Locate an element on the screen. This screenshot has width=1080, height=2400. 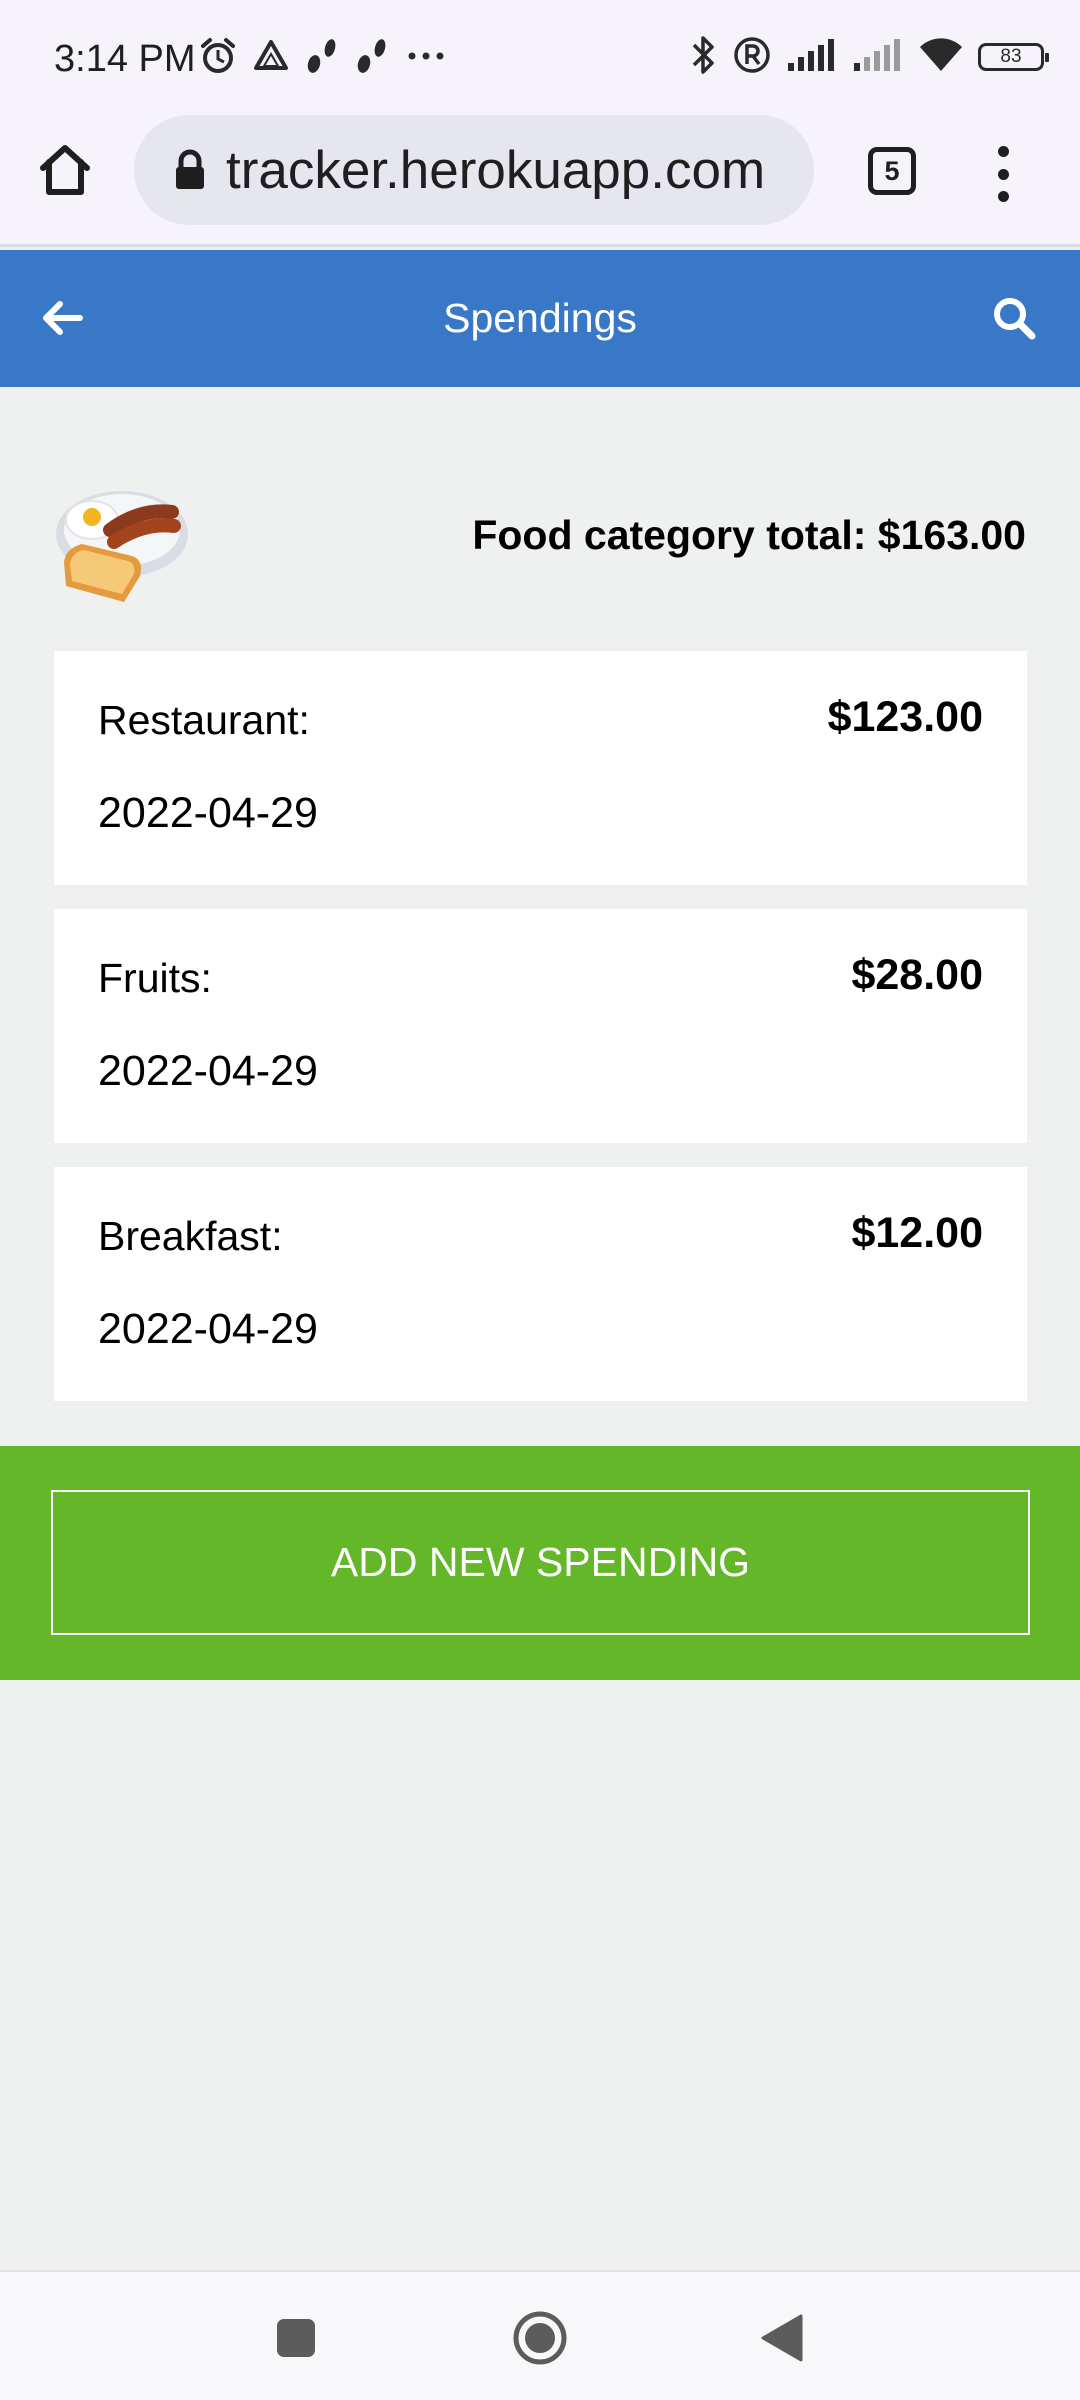
status-left-icons is located at coordinates (323, 58).